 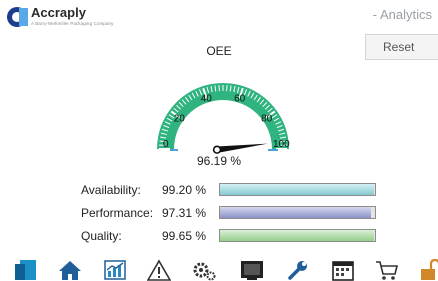 I want to click on gauge-tick-label: 40, so click(x=207, y=99).